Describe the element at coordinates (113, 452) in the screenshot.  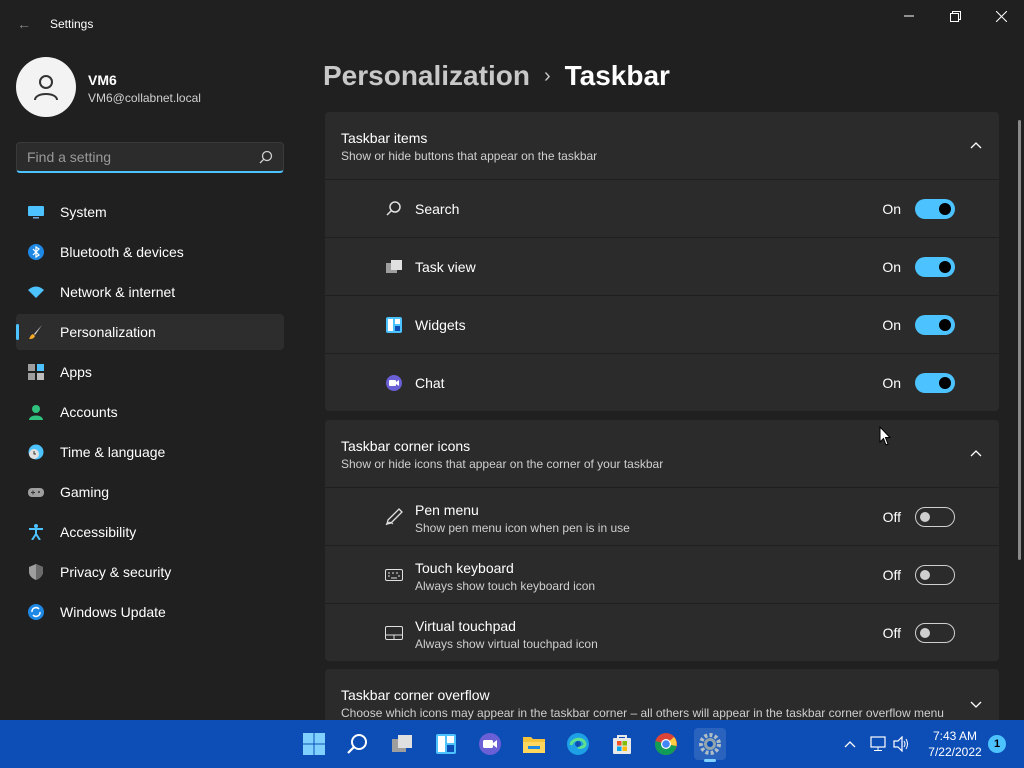
I see `sidebar-item-label: Time & language` at that location.